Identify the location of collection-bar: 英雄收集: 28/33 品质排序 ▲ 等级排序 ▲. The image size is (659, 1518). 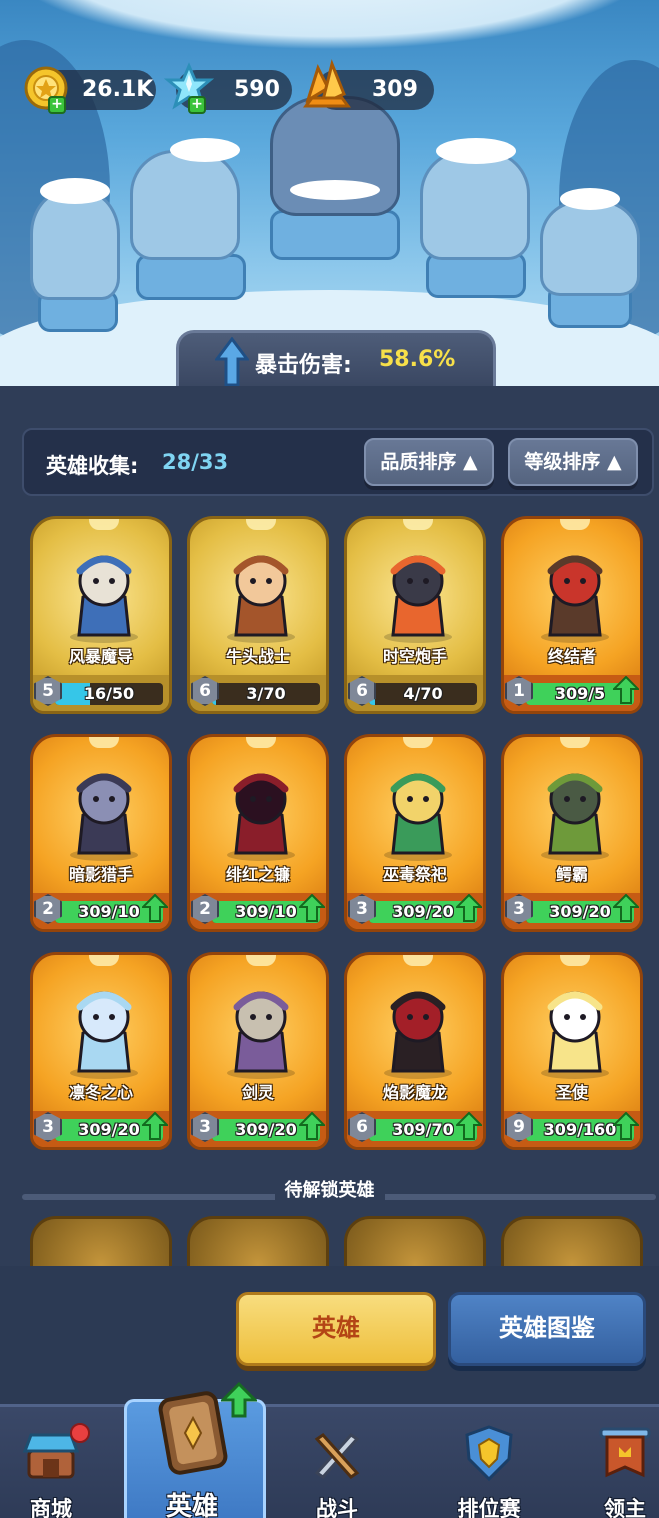
(338, 462).